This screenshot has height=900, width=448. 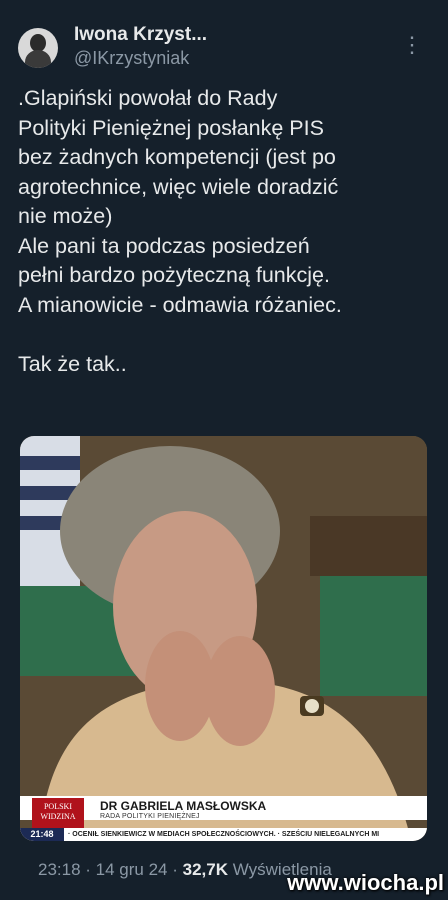 I want to click on tweet-time: 23:18, so click(x=59, y=869).